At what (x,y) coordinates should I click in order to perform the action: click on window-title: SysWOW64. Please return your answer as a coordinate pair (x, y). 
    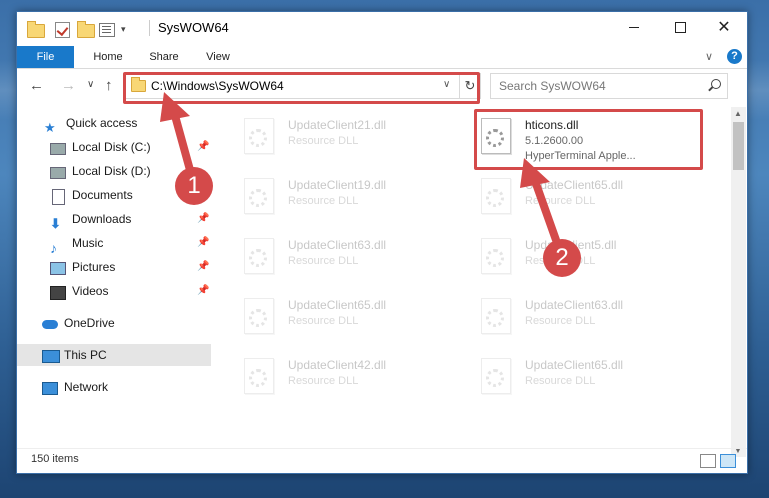
    Looking at the image, I should click on (193, 27).